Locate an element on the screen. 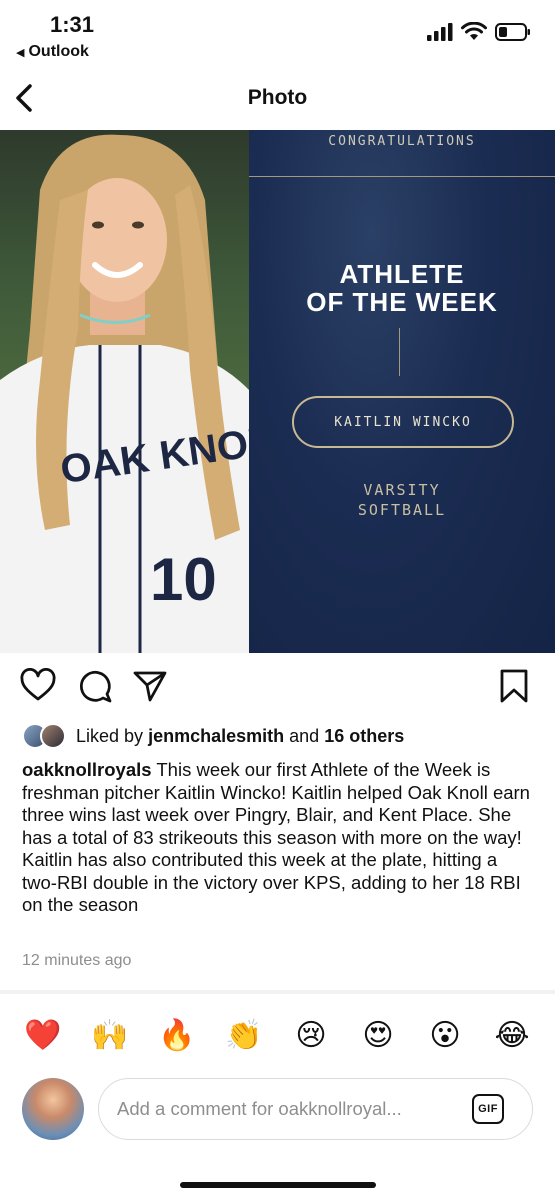 The width and height of the screenshot is (555, 1200). reaction-crying-icon: 😢 is located at coordinates (311, 1036).